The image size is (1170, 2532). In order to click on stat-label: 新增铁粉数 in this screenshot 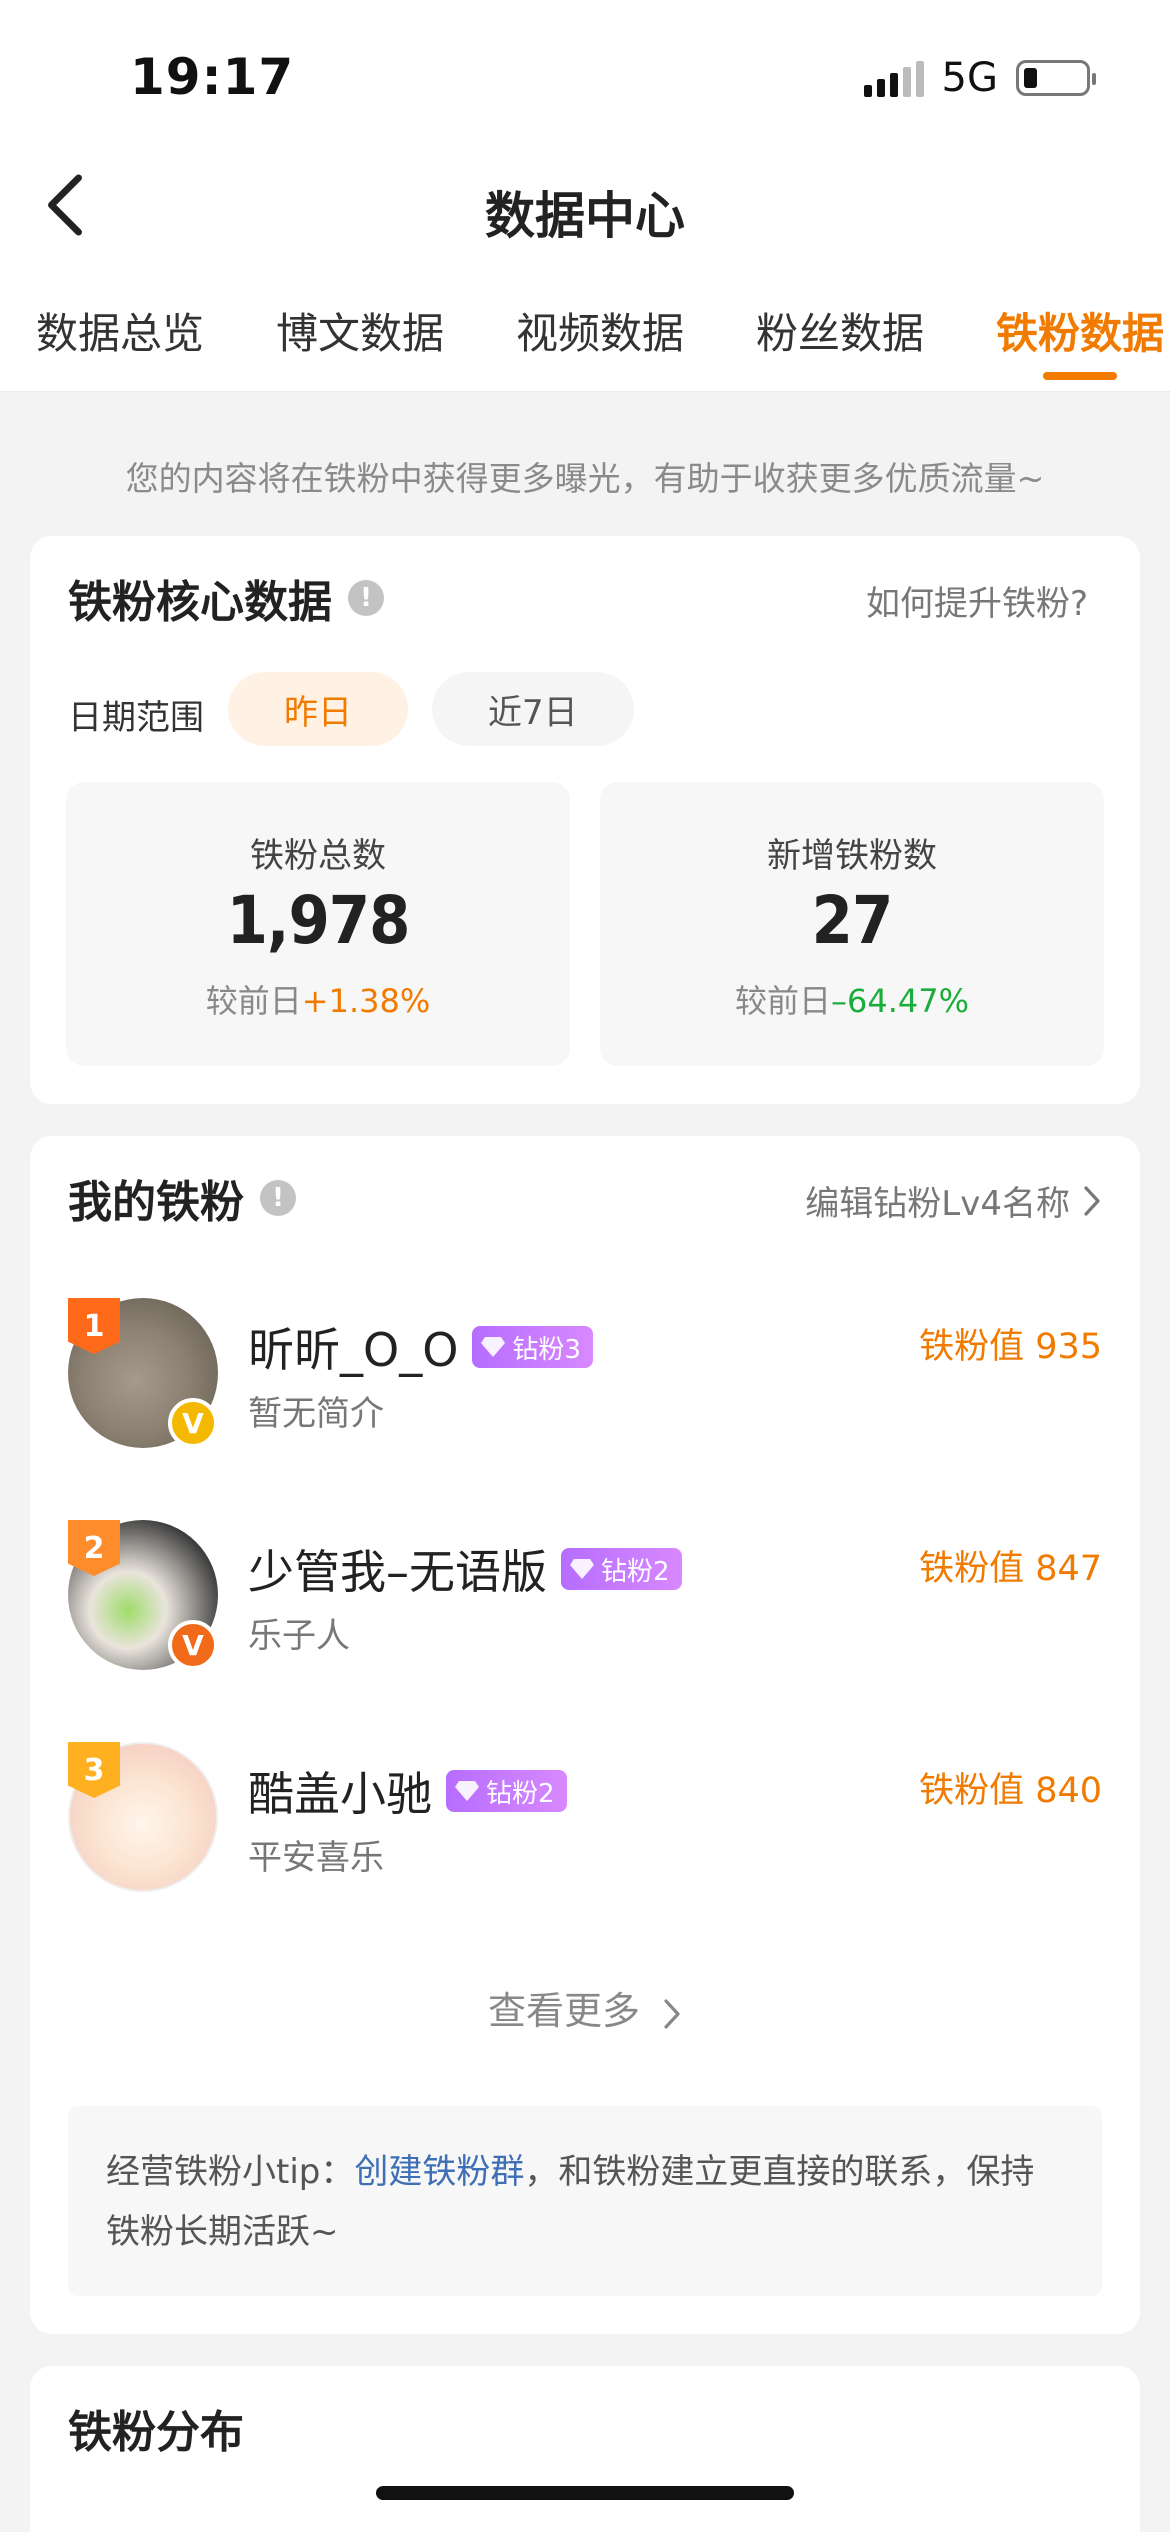, I will do `click(852, 856)`.